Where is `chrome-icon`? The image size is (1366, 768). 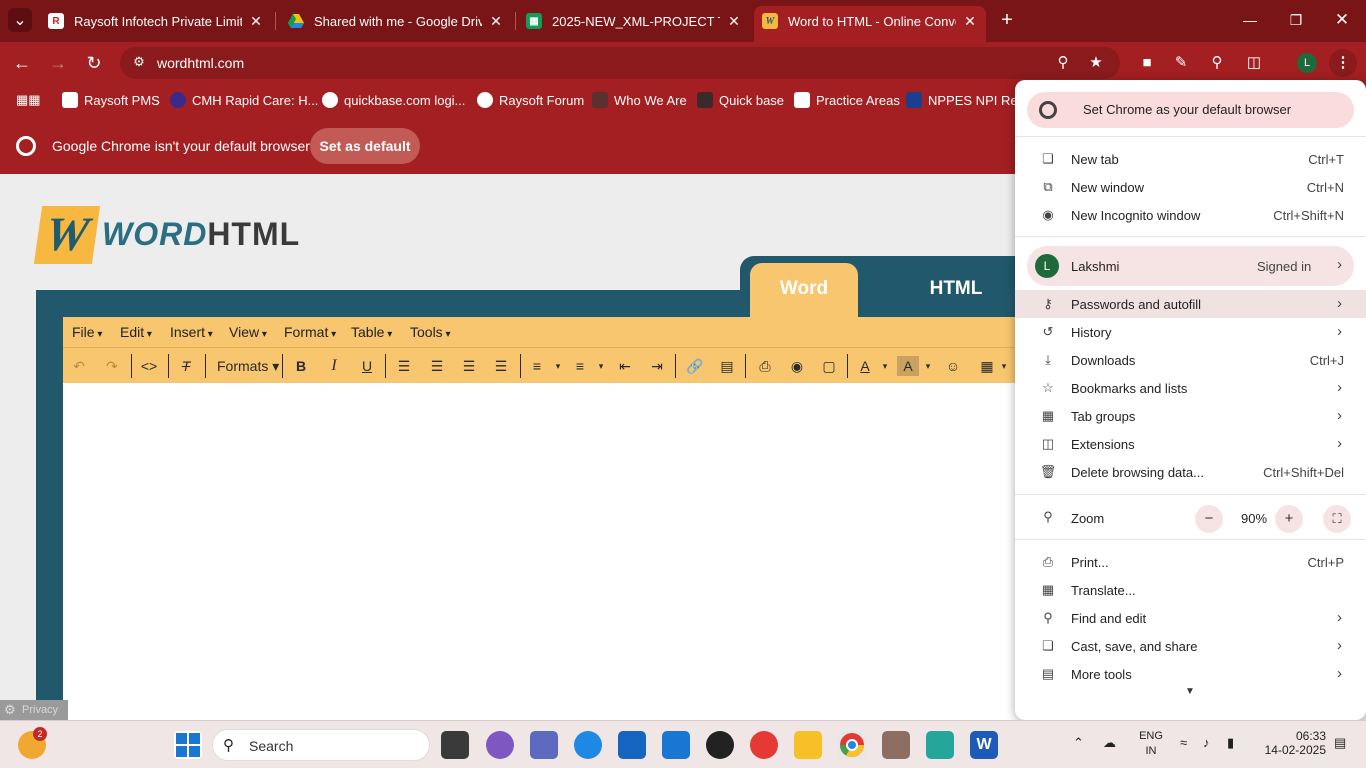
chrome-icon is located at coordinates (852, 745).